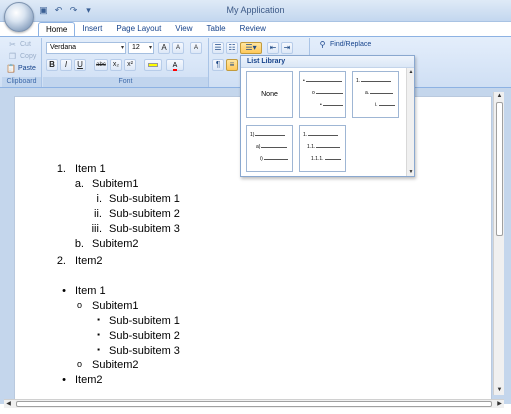 The width and height of the screenshot is (511, 414). I want to click on paste-button: 📋 Paste, so click(21, 68).